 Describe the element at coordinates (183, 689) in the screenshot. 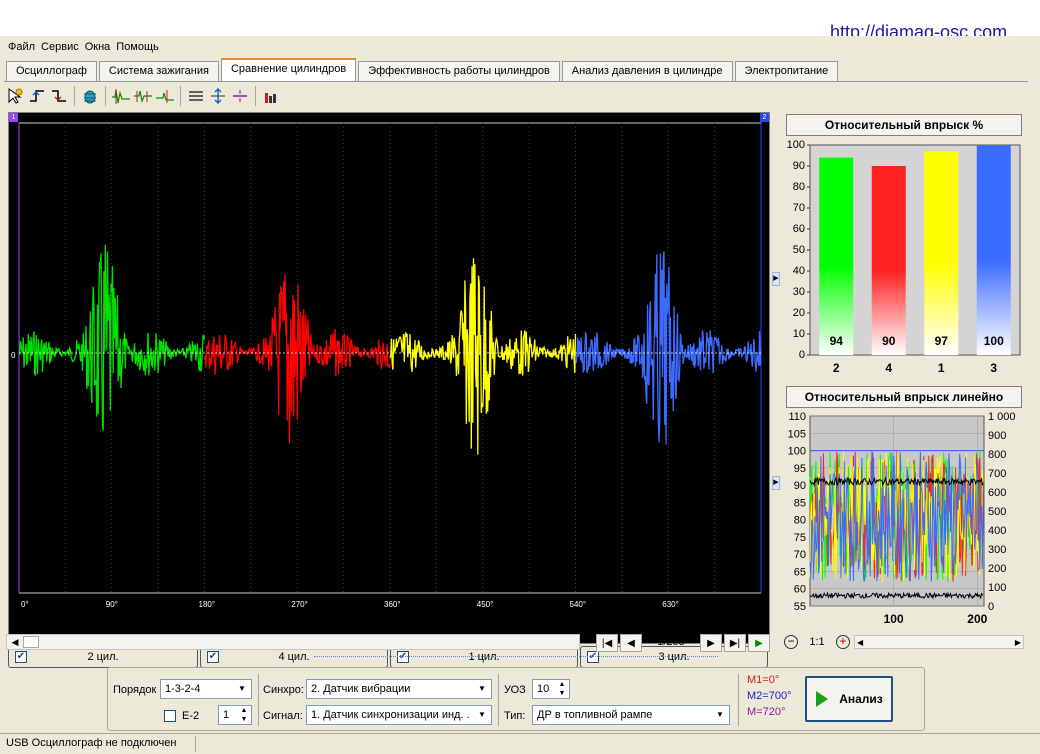

I see `order-value: 1-3-2-4` at that location.